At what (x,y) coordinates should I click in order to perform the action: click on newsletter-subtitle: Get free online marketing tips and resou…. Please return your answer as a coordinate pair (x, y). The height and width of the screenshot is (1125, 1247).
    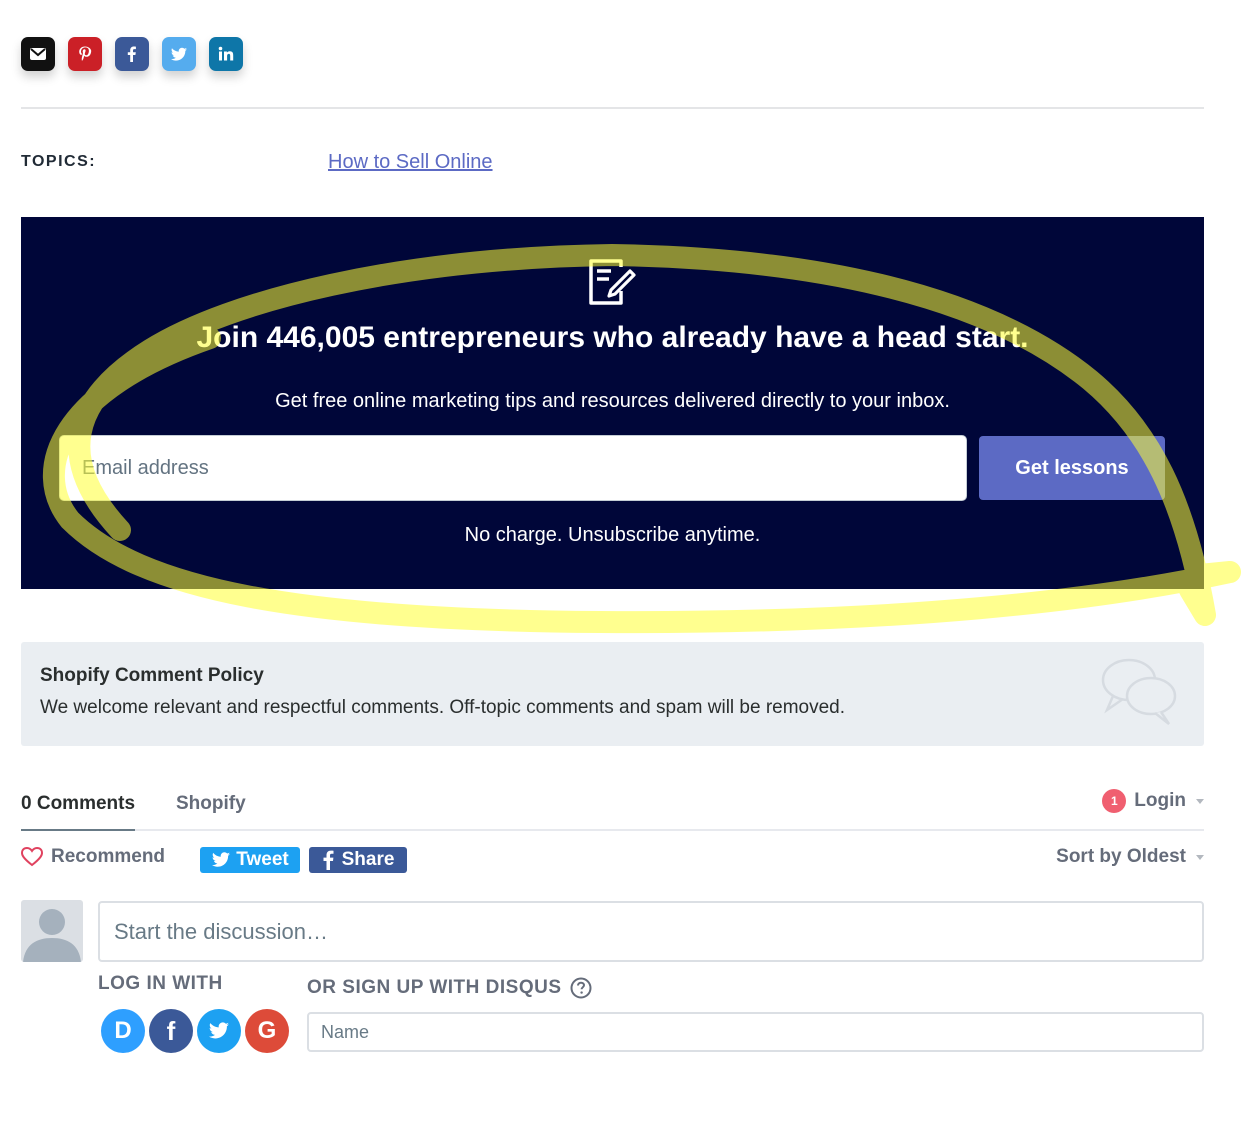
    Looking at the image, I should click on (612, 401).